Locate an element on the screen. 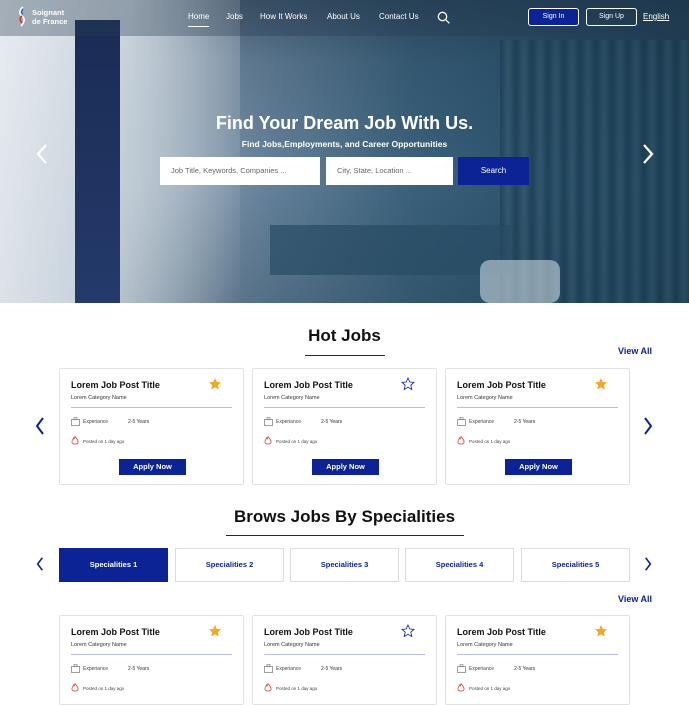 This screenshot has width=689, height=705. hot-jobs-view-all-link: View All is located at coordinates (635, 351).